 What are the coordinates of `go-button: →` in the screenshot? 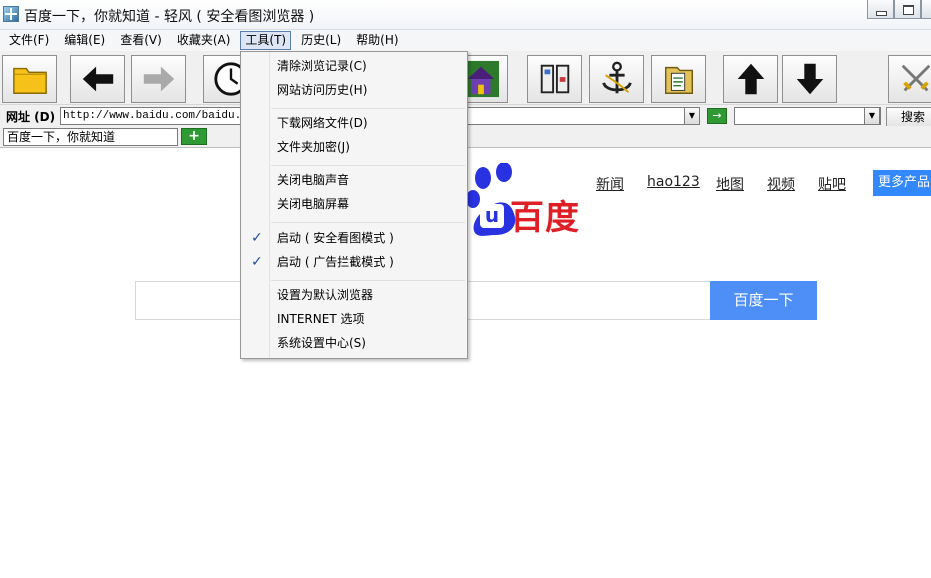 It's located at (717, 116).